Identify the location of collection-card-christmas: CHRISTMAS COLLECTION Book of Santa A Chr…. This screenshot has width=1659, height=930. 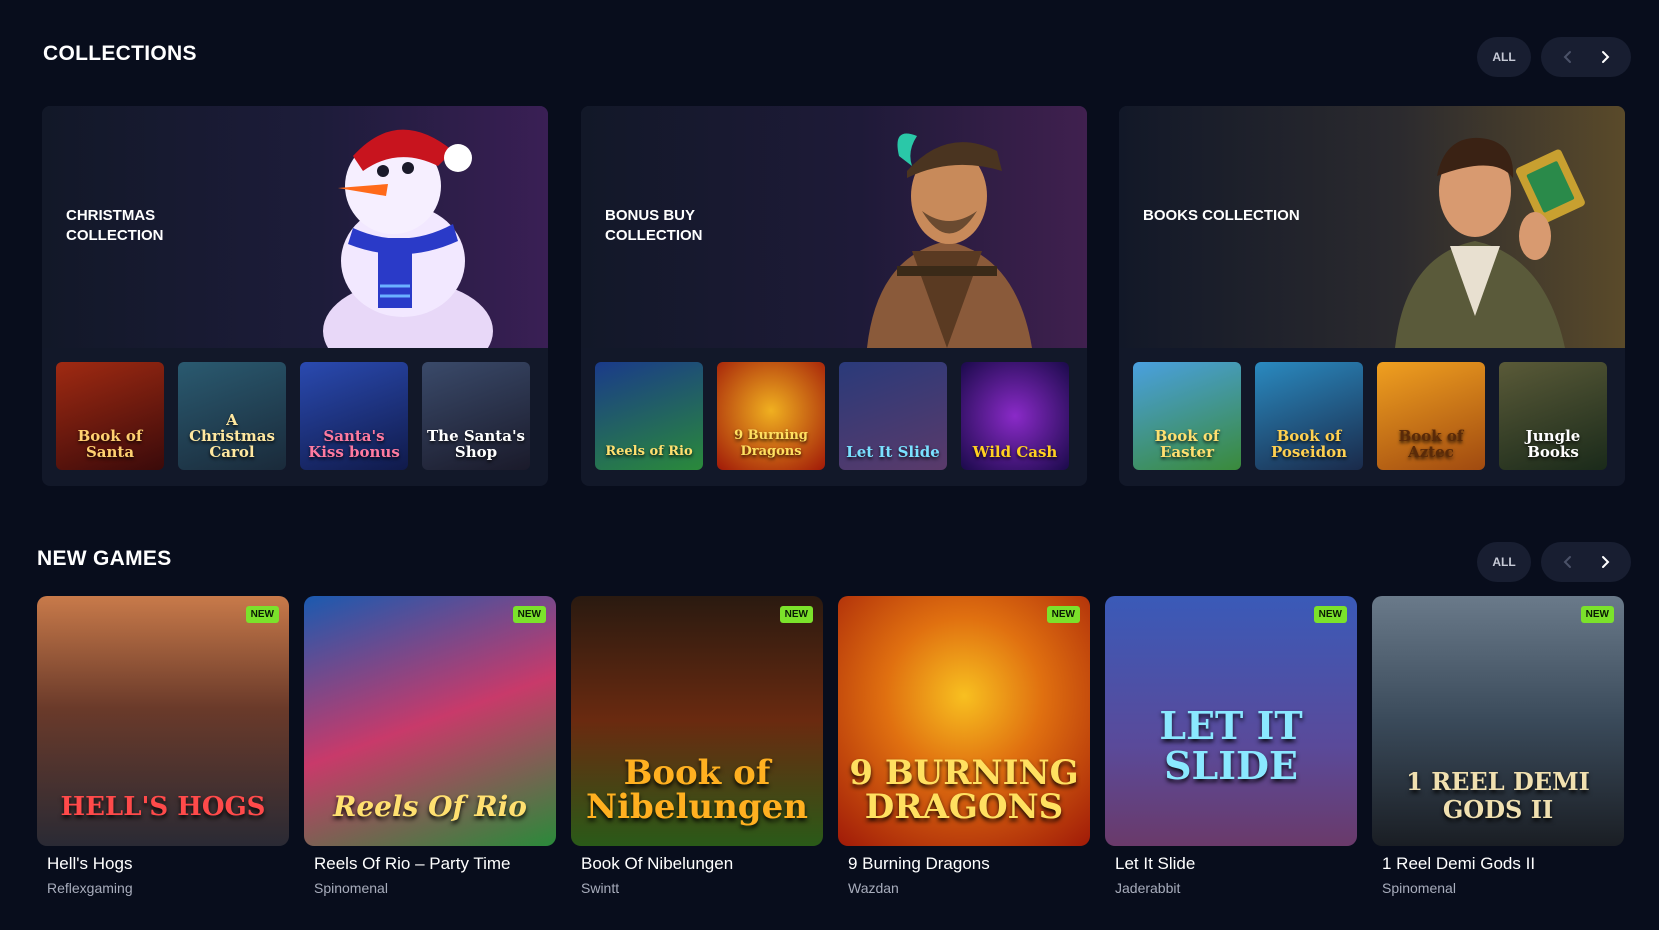
(295, 296).